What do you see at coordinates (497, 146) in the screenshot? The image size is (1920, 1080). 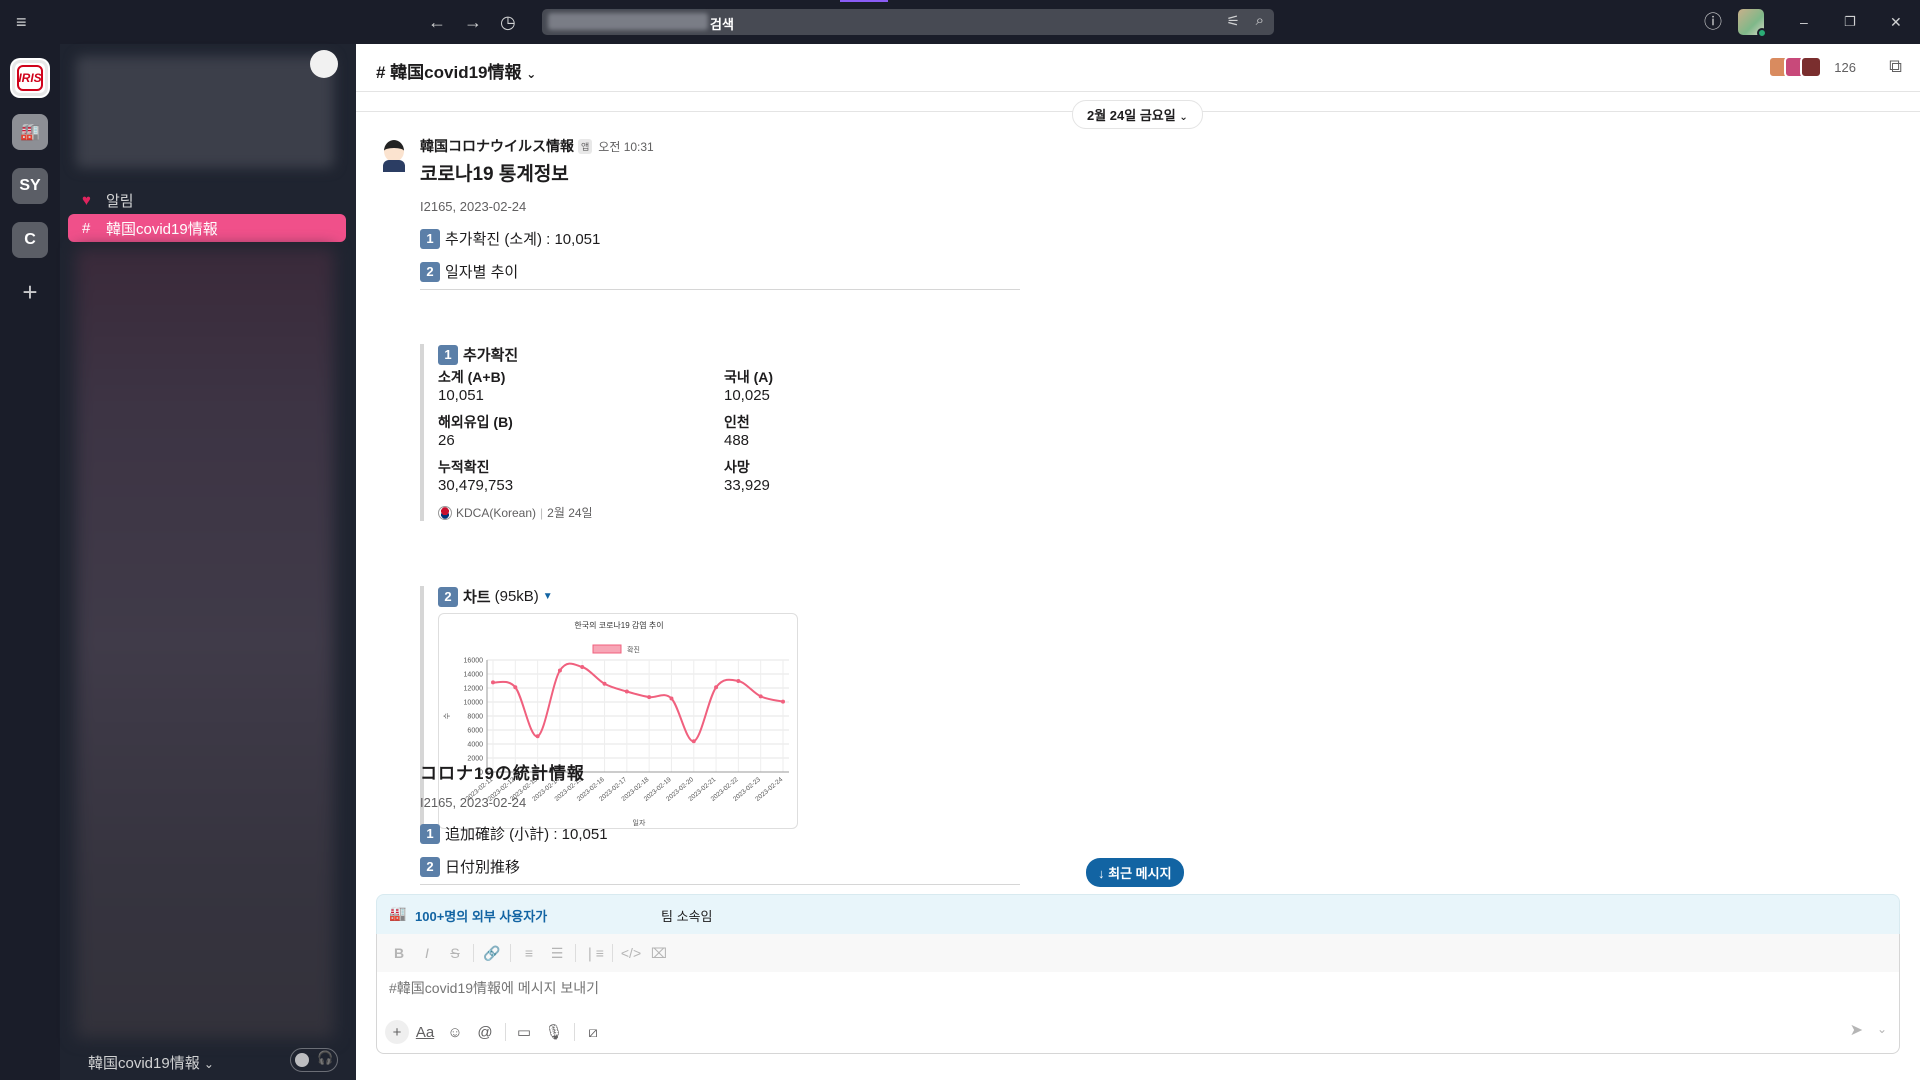 I see `sender-name: 韓国コロナウイルス情報` at bounding box center [497, 146].